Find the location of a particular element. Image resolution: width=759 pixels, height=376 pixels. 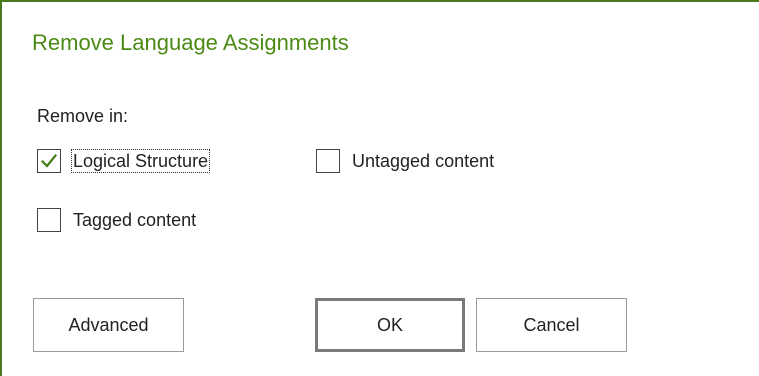

logical-structure-checkbox is located at coordinates (49, 161).